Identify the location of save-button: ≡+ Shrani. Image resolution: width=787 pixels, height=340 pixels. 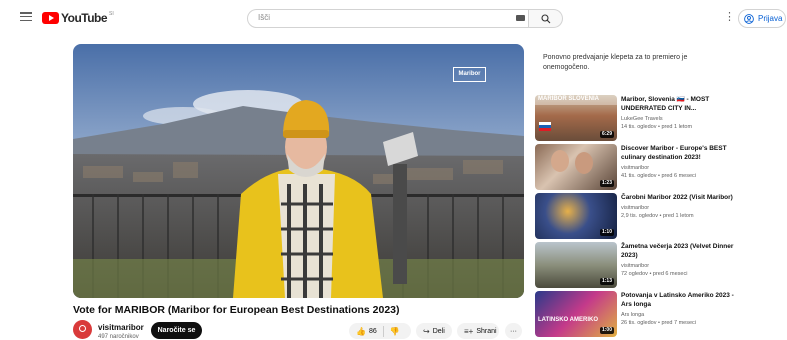
(478, 331).